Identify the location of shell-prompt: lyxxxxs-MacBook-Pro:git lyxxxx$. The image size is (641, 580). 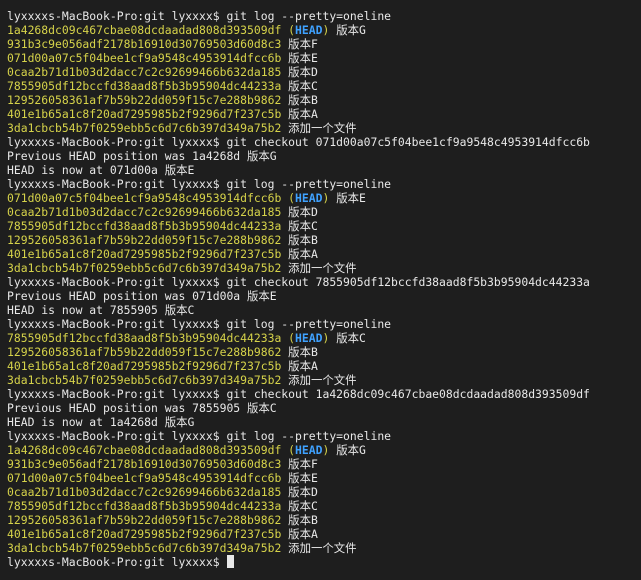
(320, 562).